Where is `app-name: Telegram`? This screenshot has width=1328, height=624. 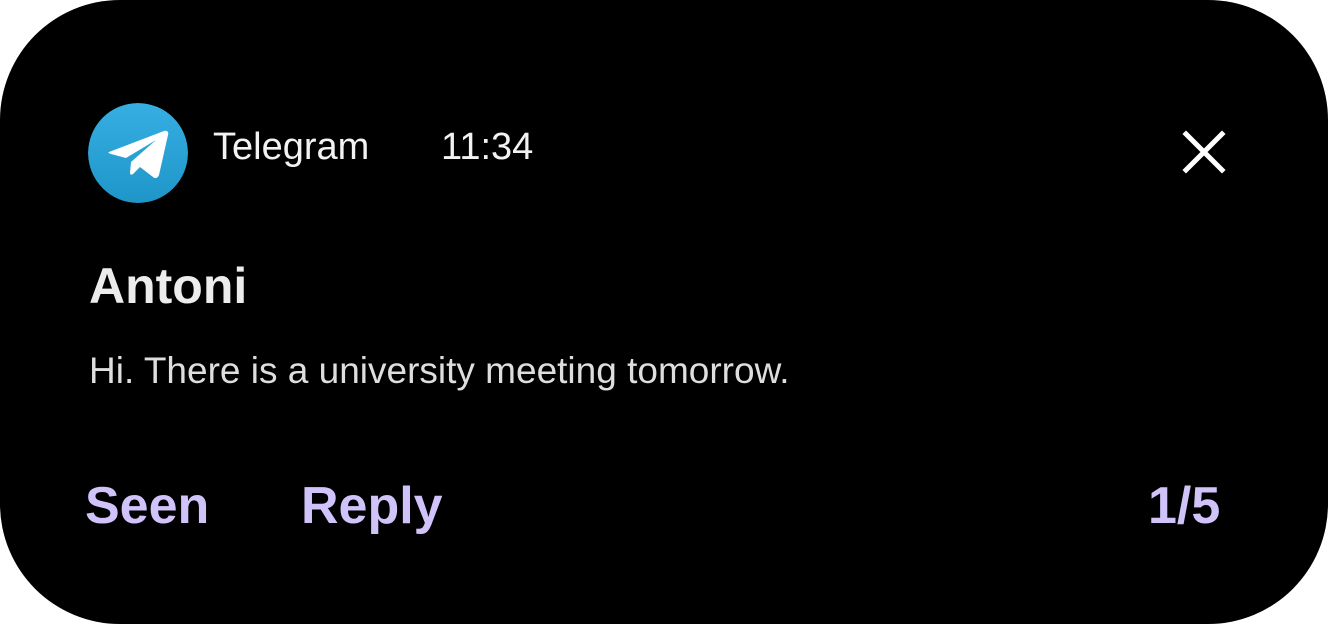
app-name: Telegram is located at coordinates (291, 147).